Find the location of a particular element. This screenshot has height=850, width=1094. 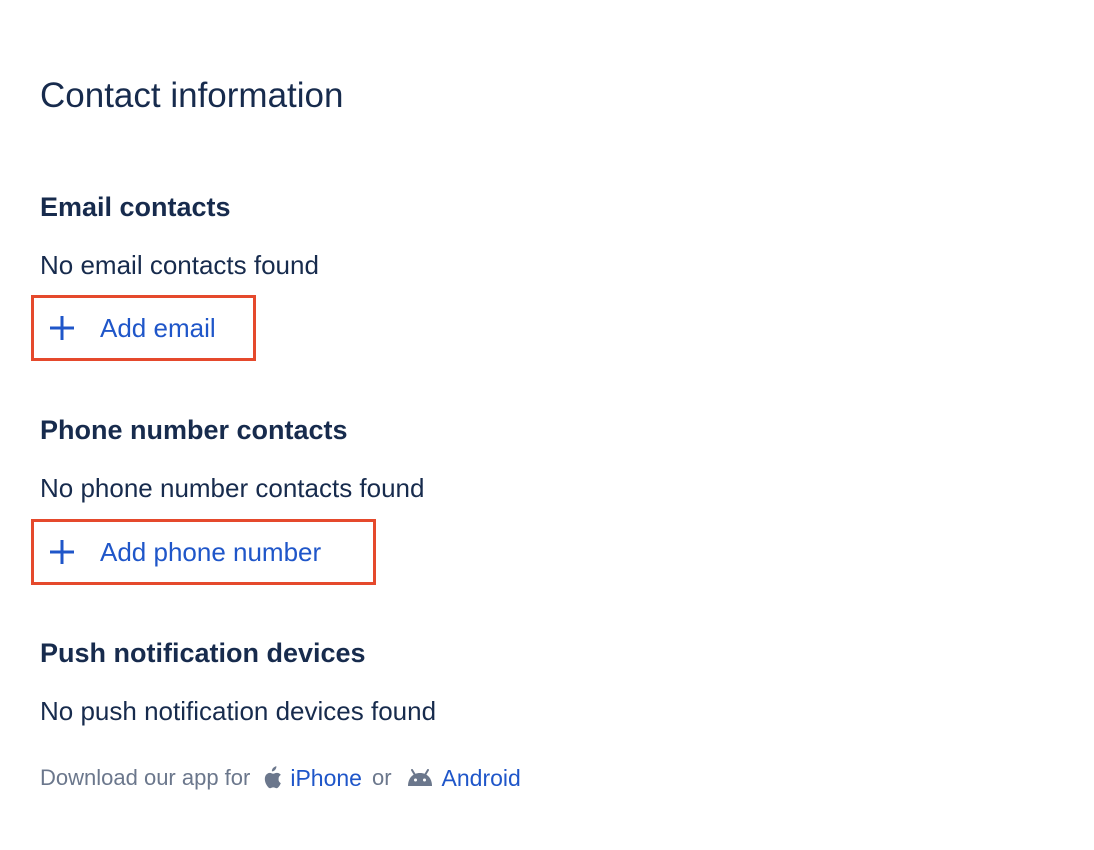

or-text: or is located at coordinates (381, 777).